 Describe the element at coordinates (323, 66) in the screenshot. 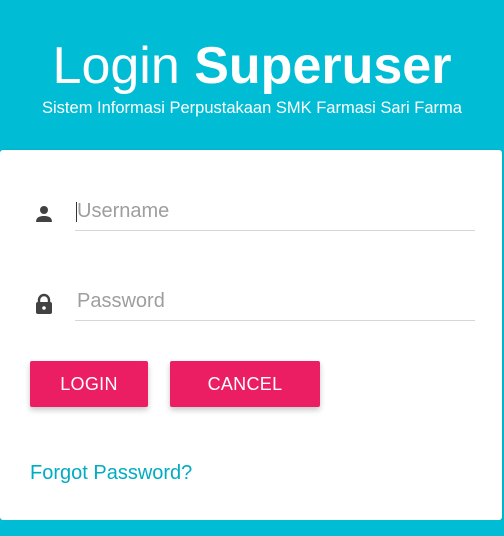

I see `title-bold: Superuser` at that location.